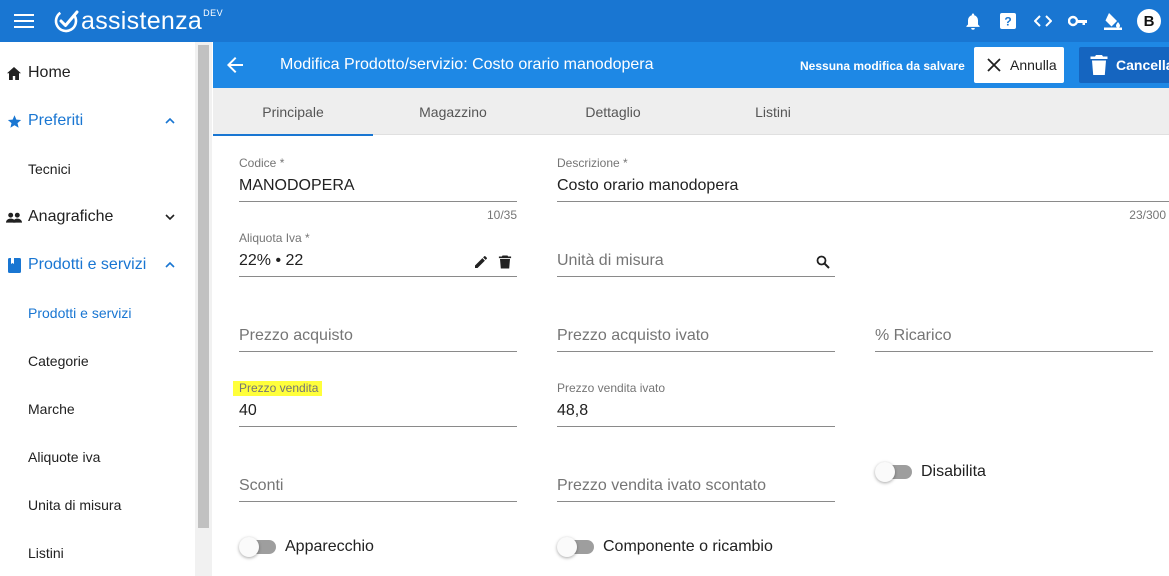 The height and width of the screenshot is (576, 1169). Describe the element at coordinates (611, 388) in the screenshot. I see `prezzo-vendita-ivato-label: Prezzo vendita ivato` at that location.